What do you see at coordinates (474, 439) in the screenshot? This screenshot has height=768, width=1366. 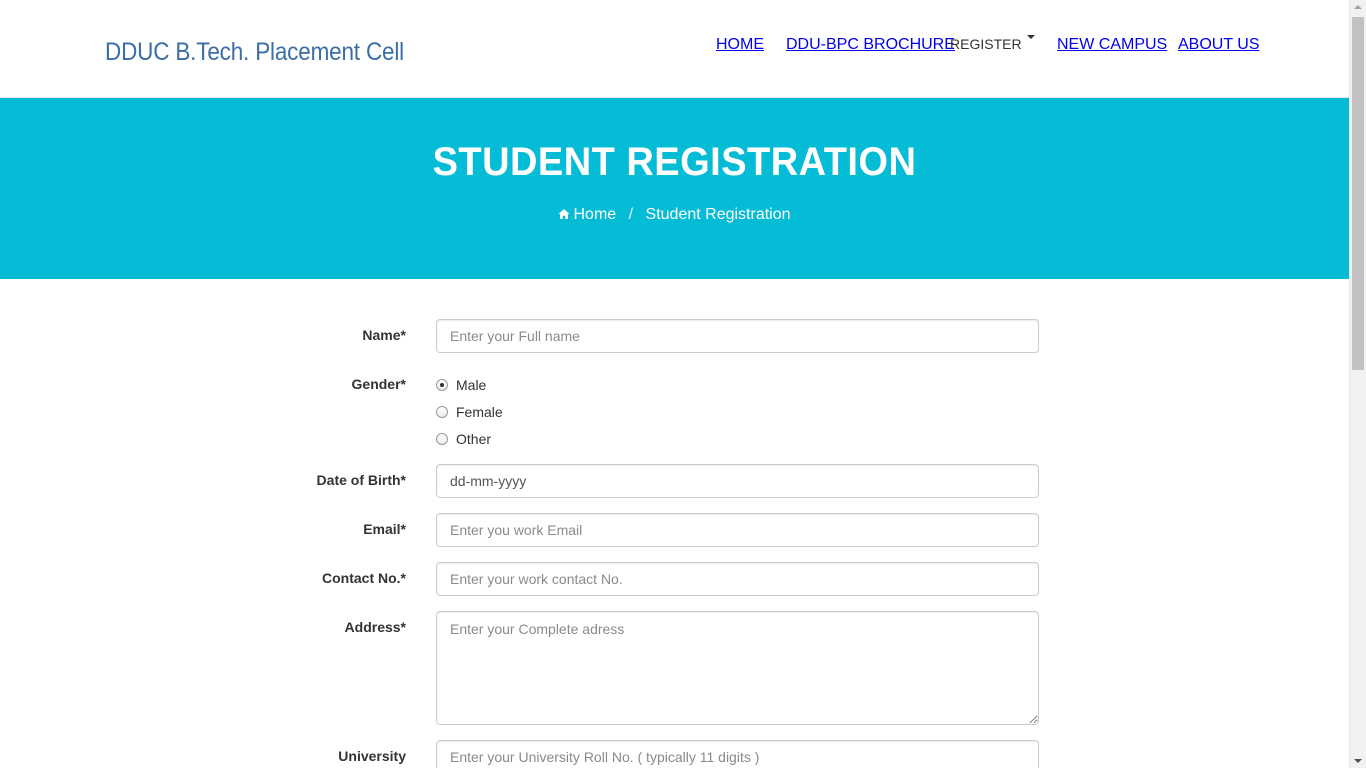 I see `gender-other-label: Other` at bounding box center [474, 439].